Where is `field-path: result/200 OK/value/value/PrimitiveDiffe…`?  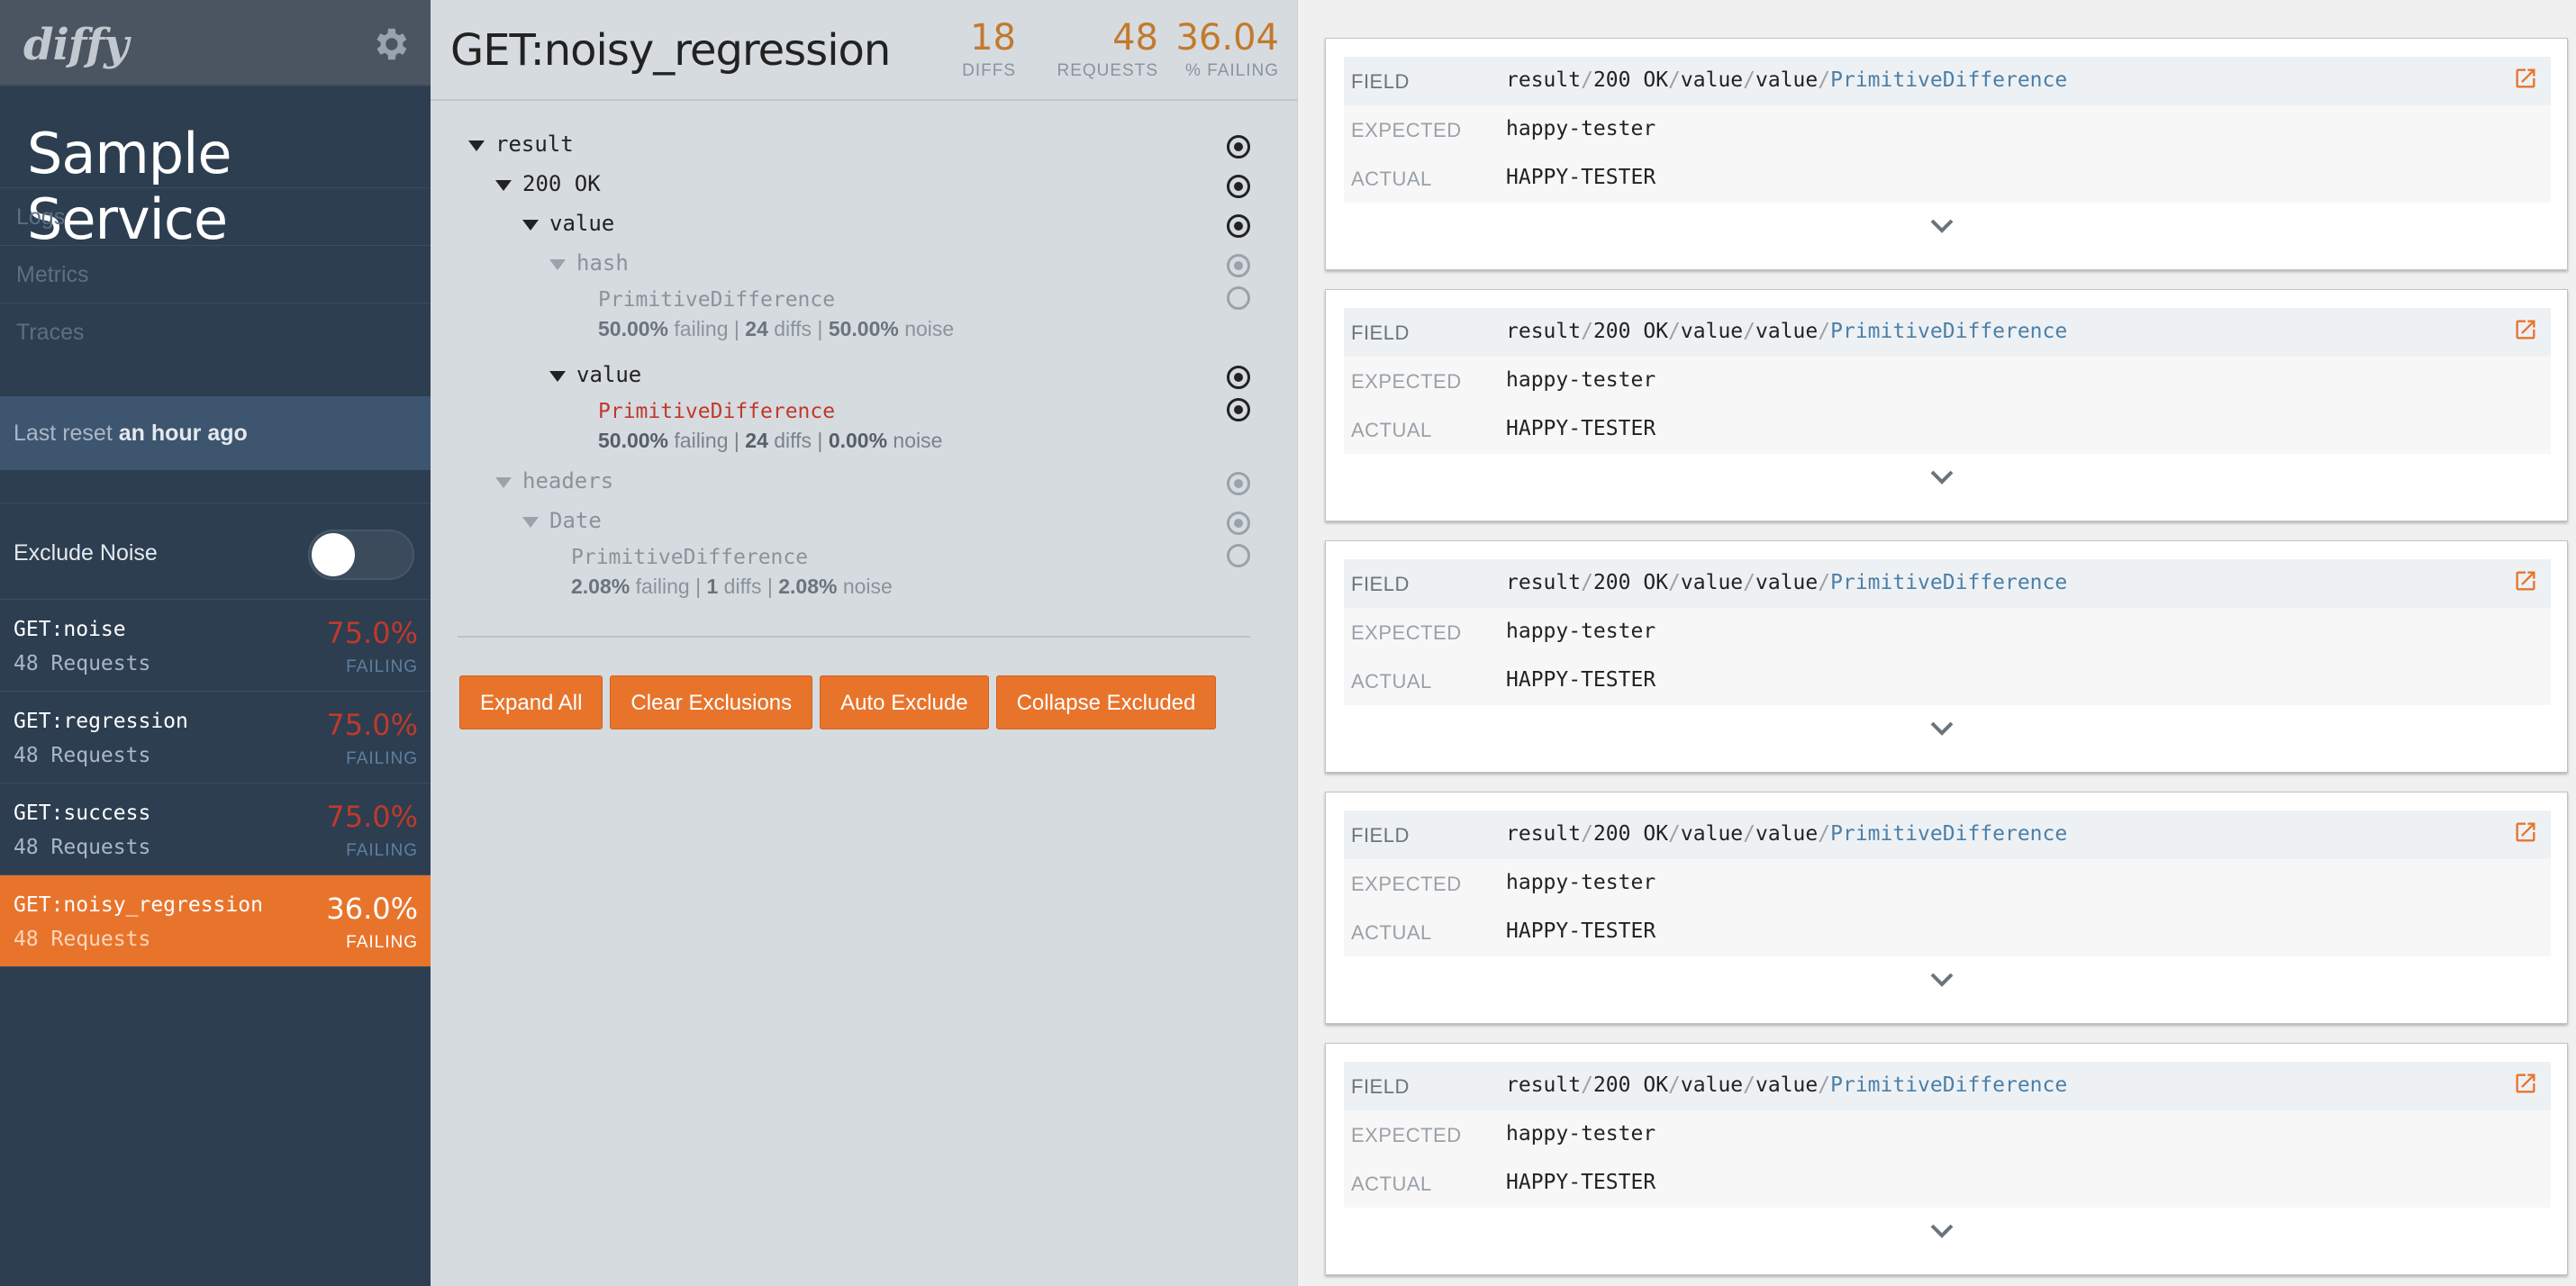 field-path: result/200 OK/value/value/PrimitiveDiffe… is located at coordinates (1787, 834).